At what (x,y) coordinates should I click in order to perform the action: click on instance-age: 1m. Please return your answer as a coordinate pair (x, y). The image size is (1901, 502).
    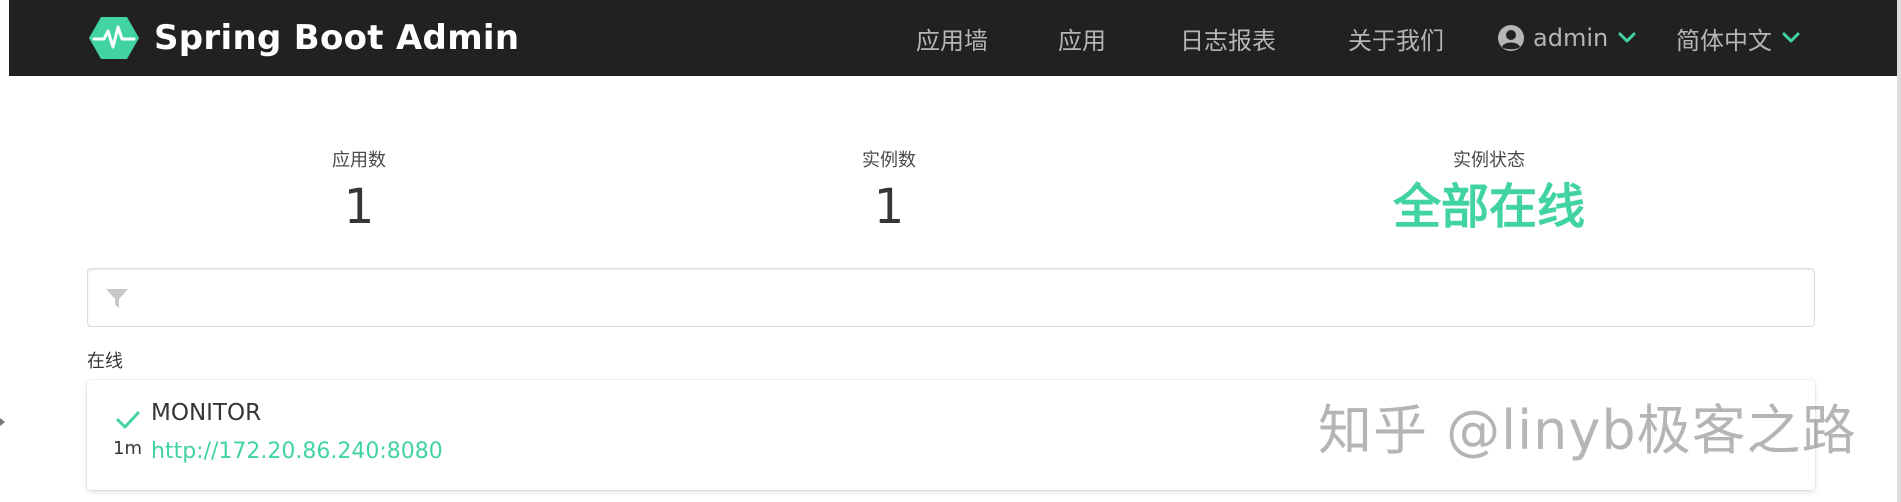
    Looking at the image, I should click on (127, 448).